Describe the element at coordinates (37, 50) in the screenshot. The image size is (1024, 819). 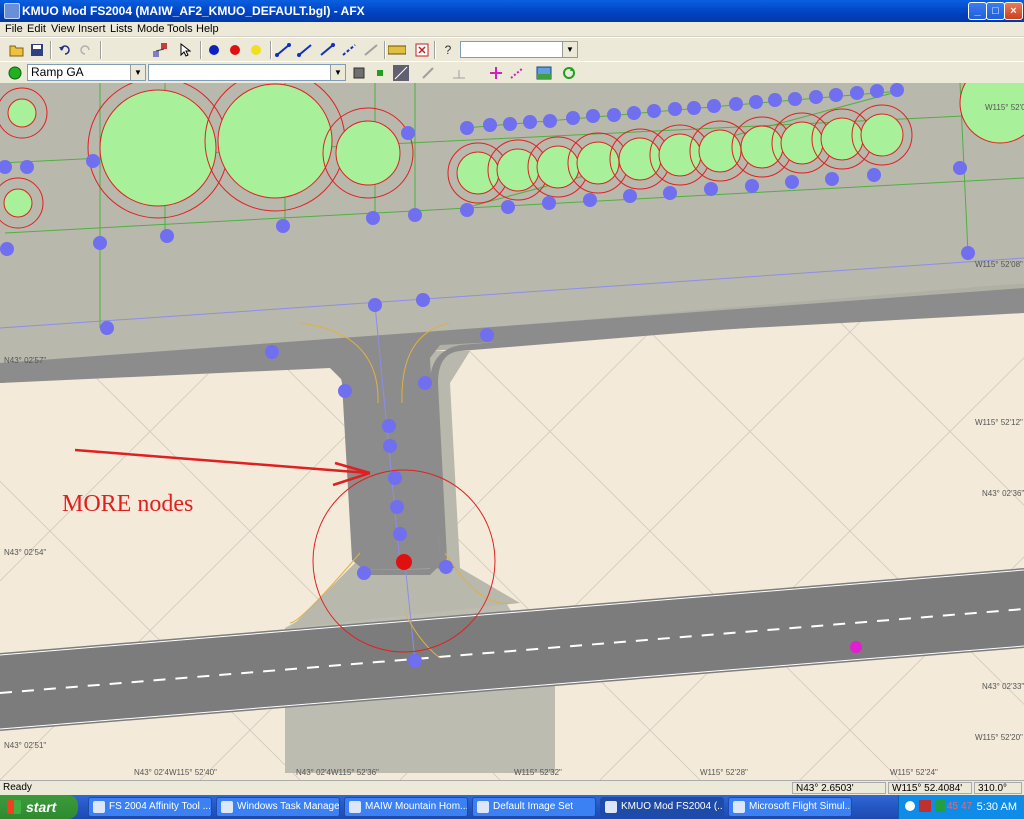
I see `save-icon` at that location.